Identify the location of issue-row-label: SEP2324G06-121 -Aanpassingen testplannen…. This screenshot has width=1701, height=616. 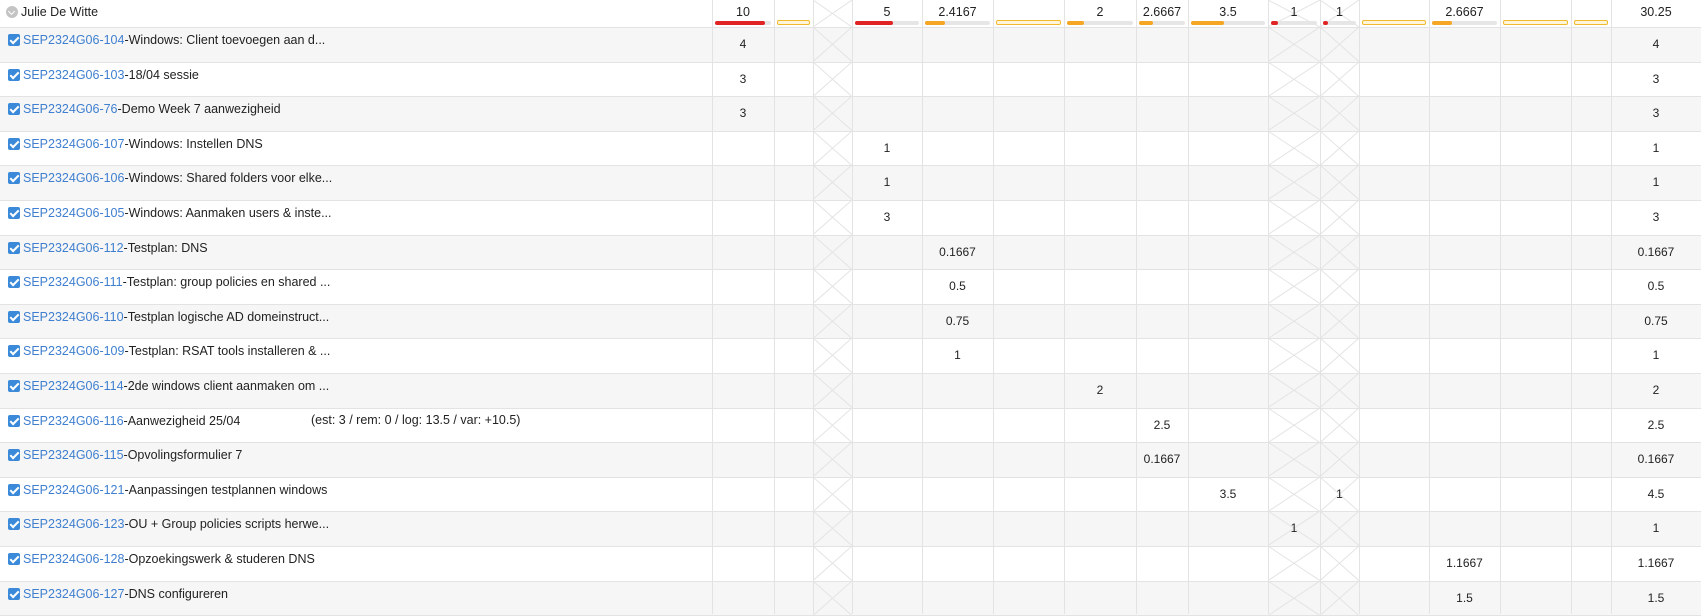
(167, 490).